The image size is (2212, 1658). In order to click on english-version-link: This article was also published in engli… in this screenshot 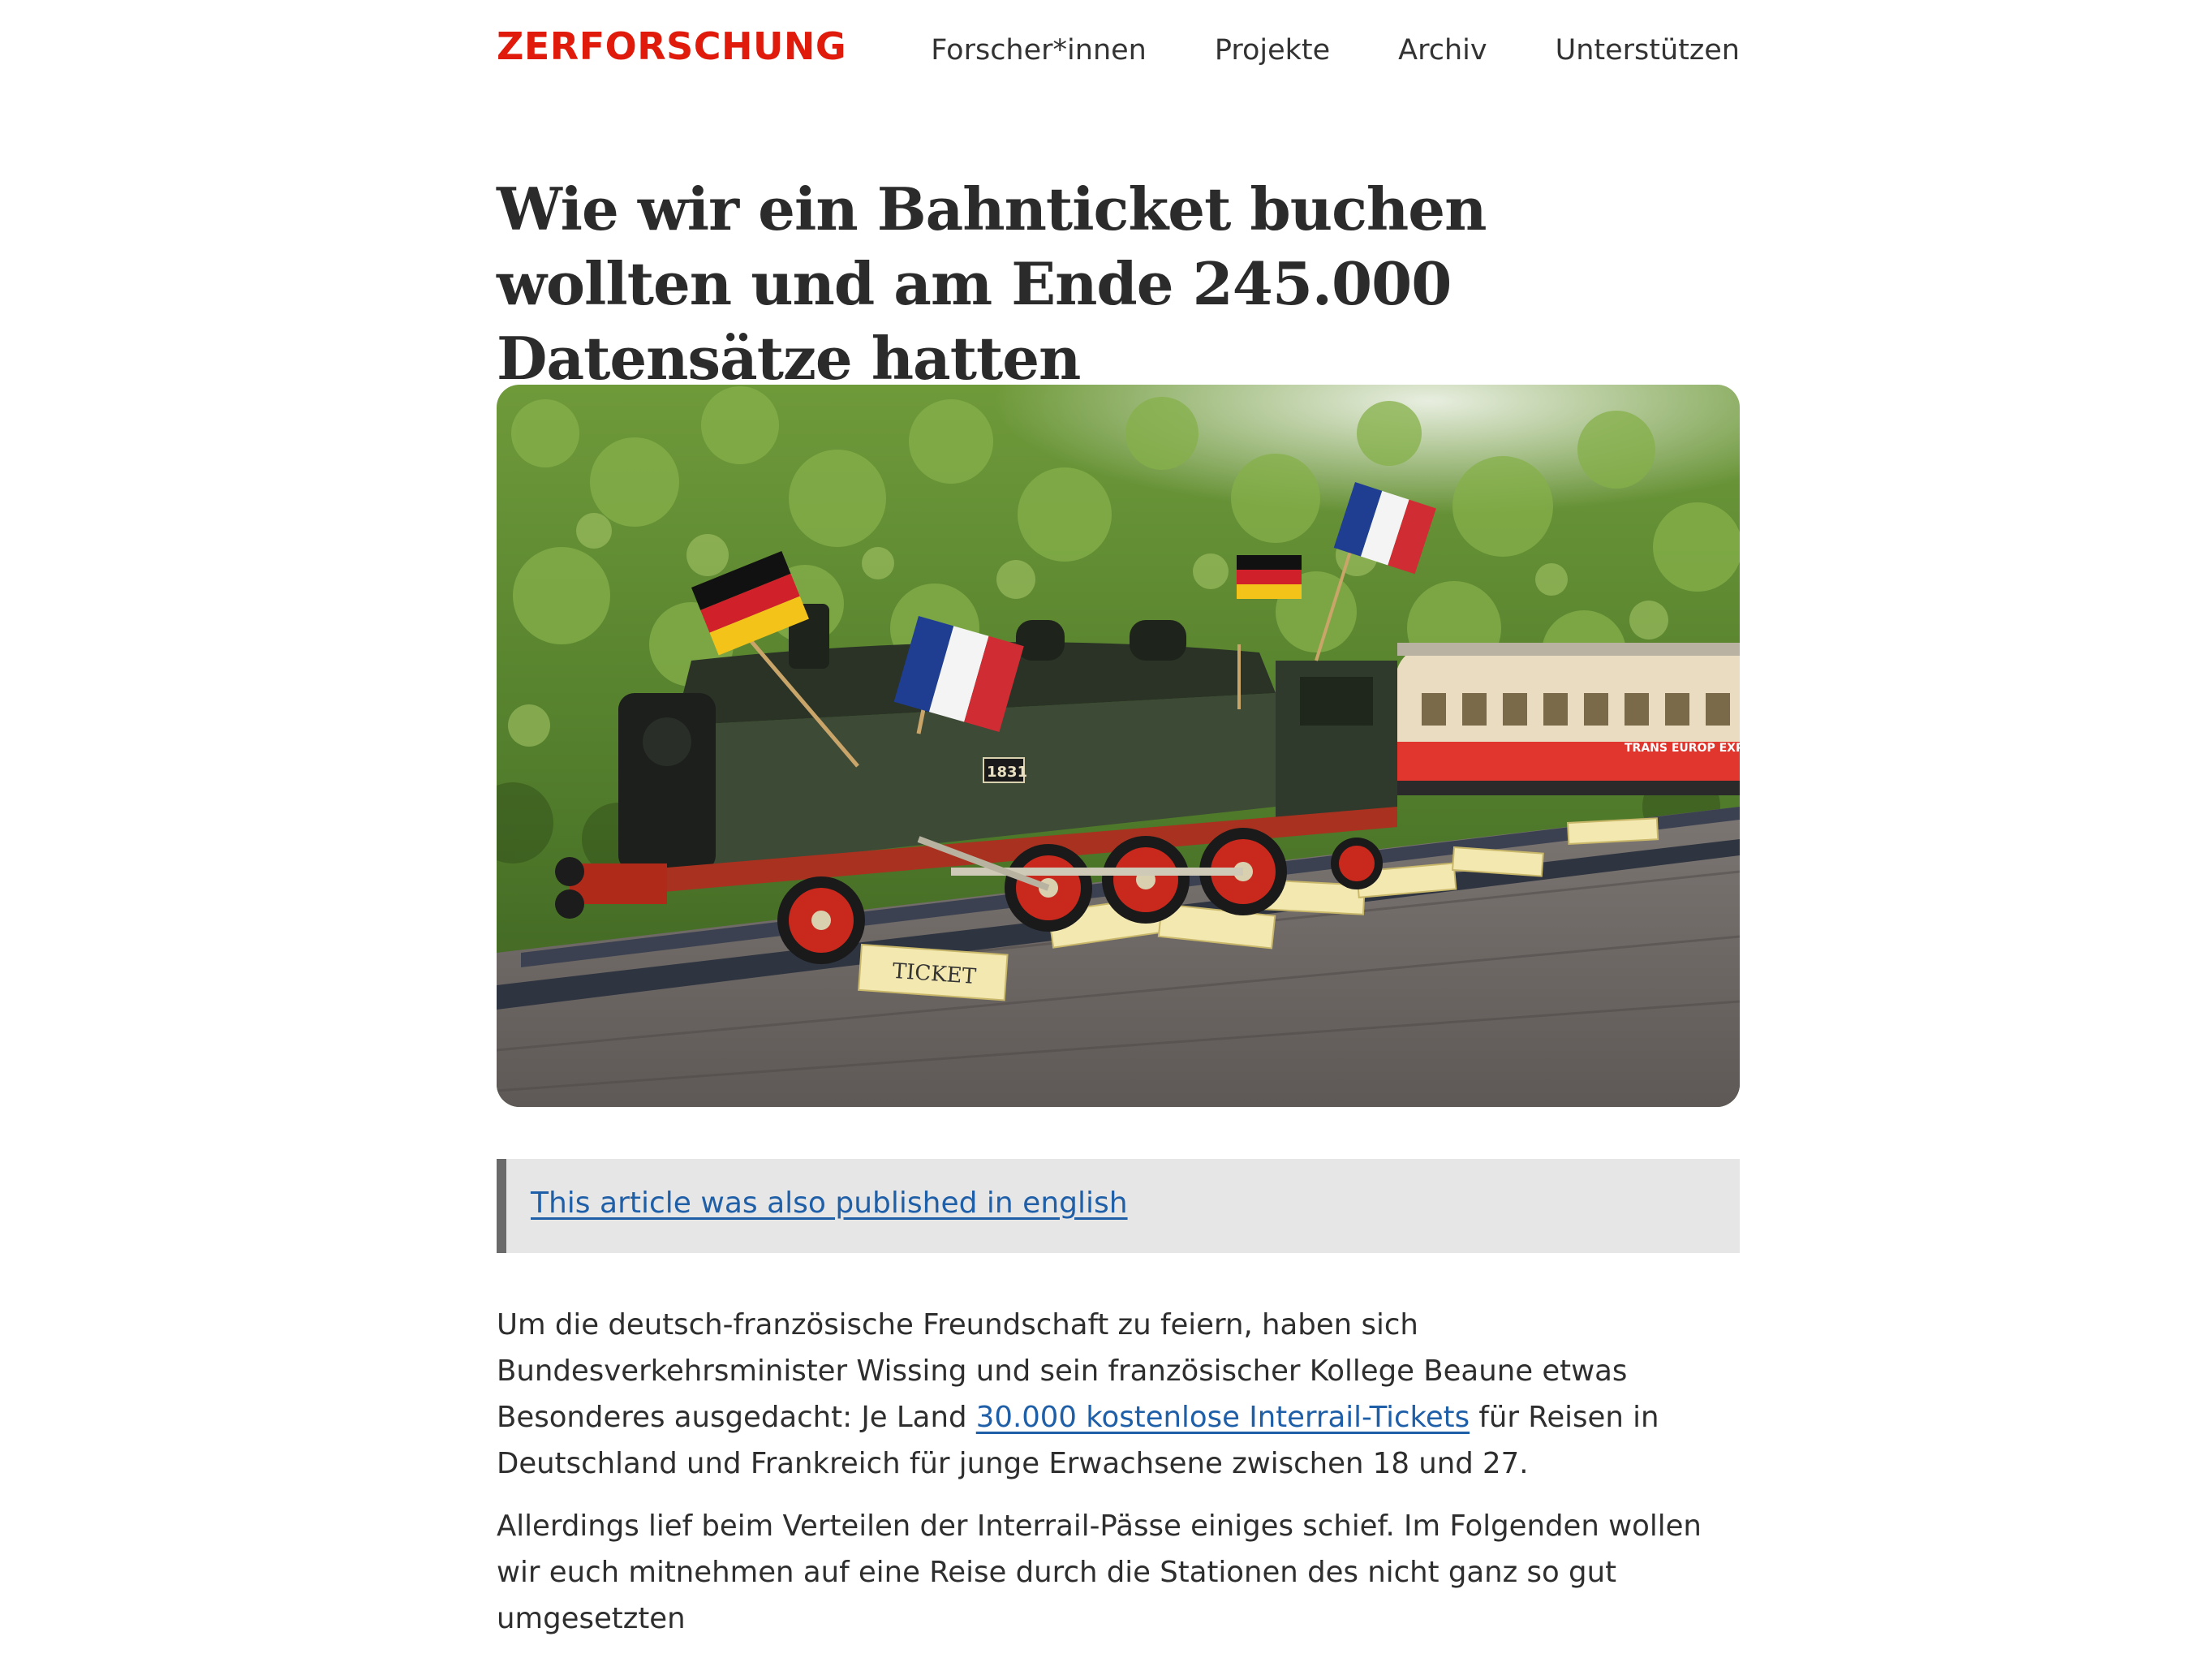, I will do `click(830, 1203)`.